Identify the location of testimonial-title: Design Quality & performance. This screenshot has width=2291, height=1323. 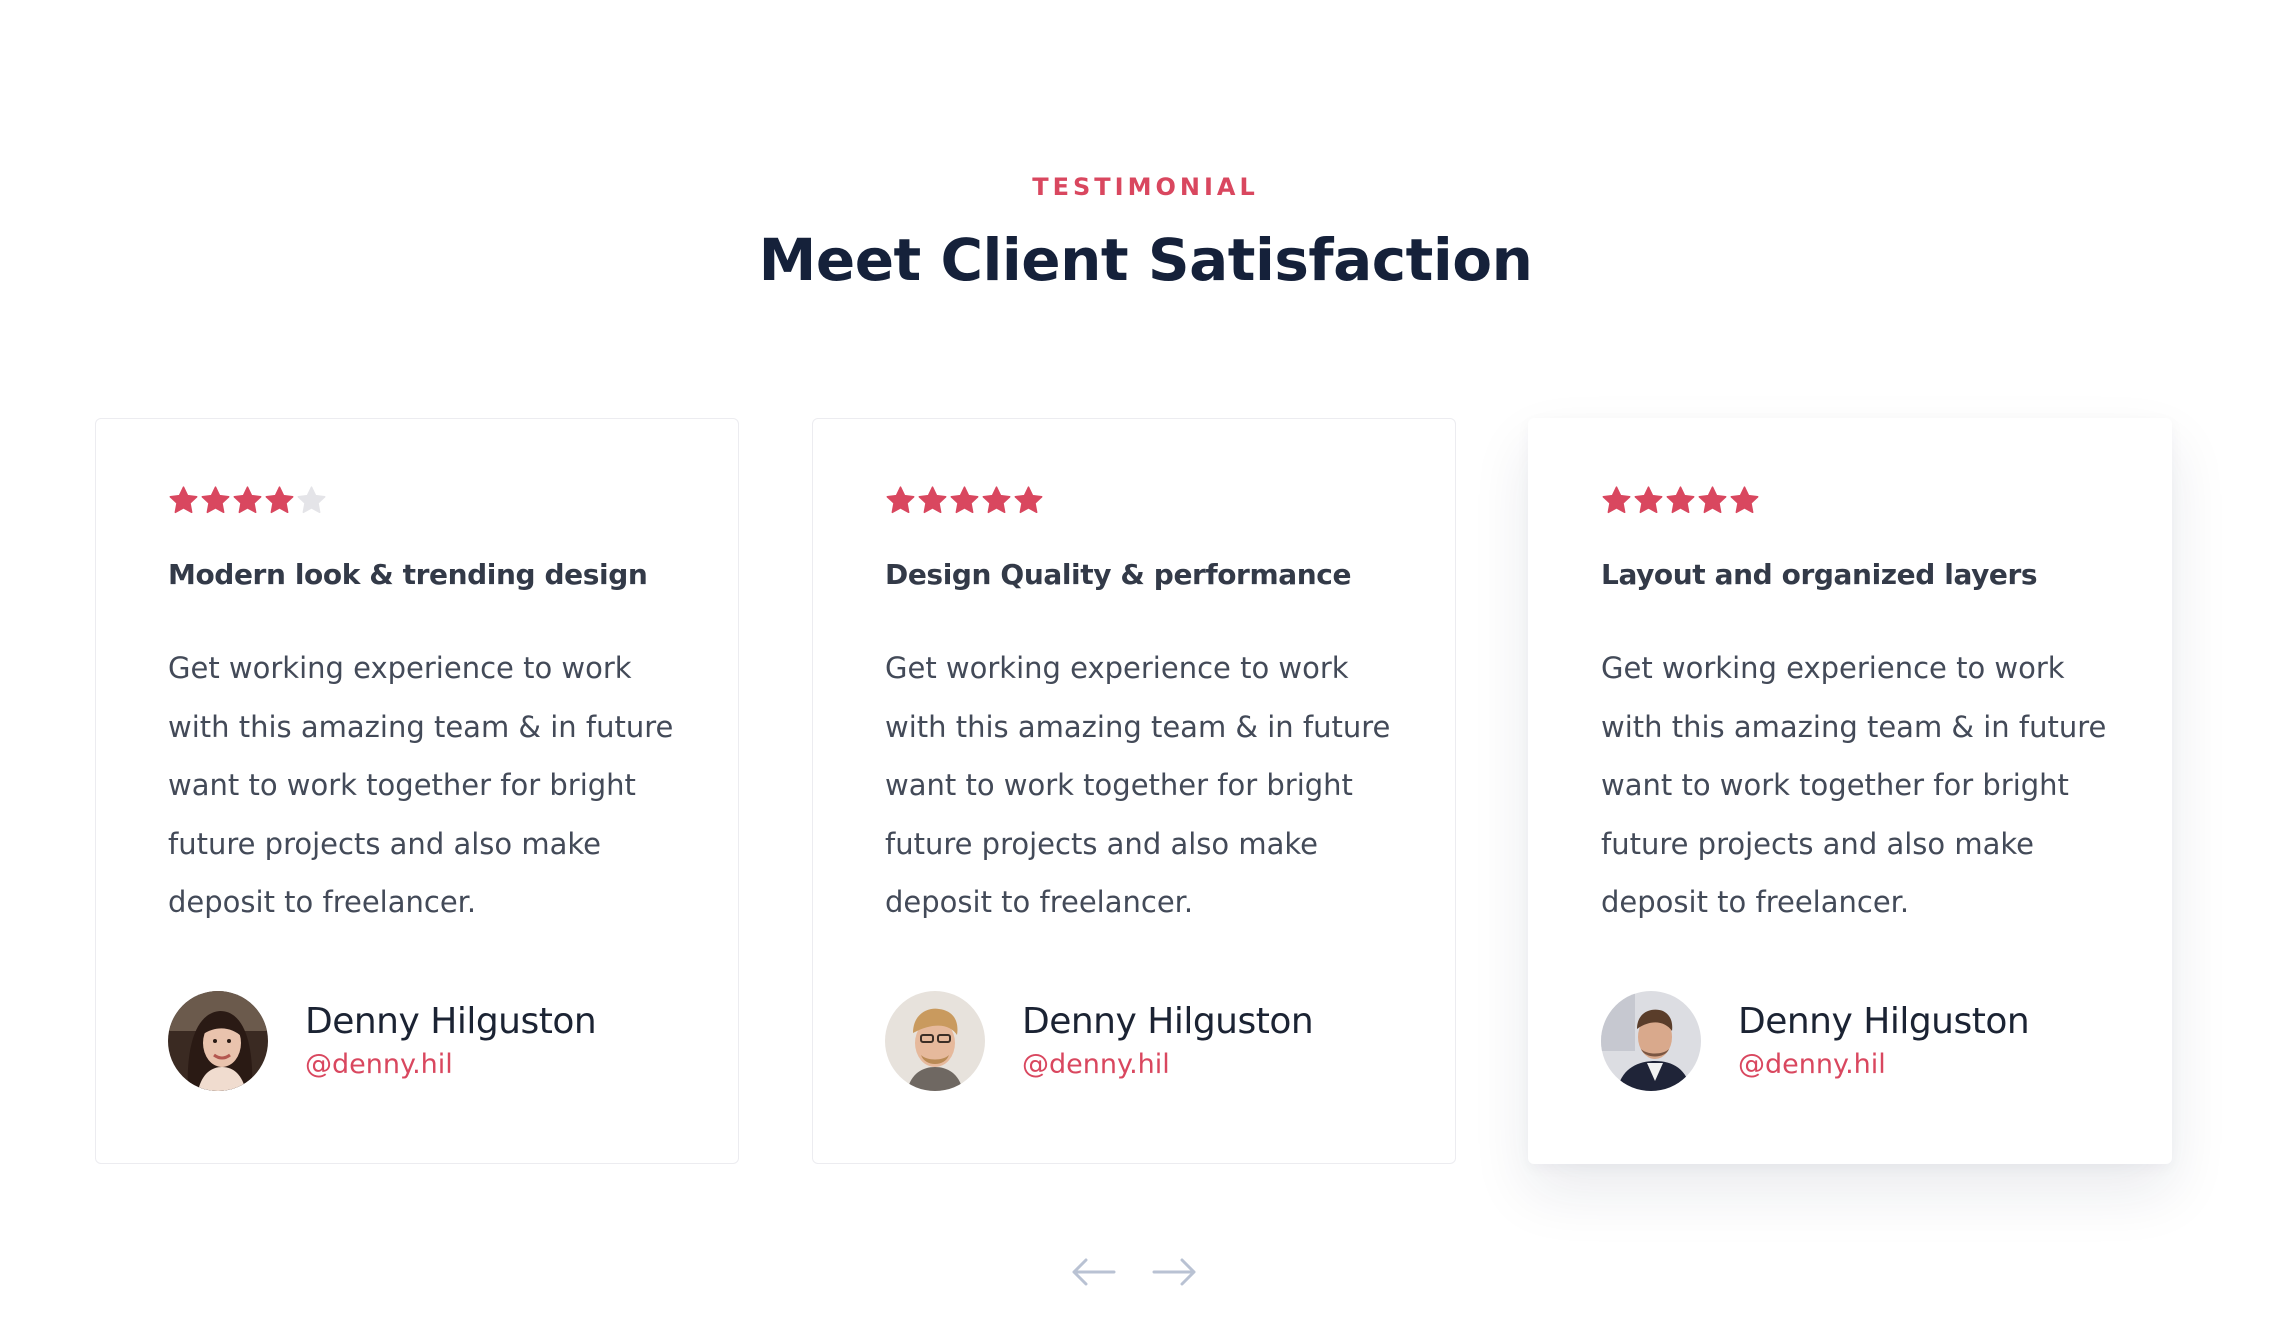
(1118, 574).